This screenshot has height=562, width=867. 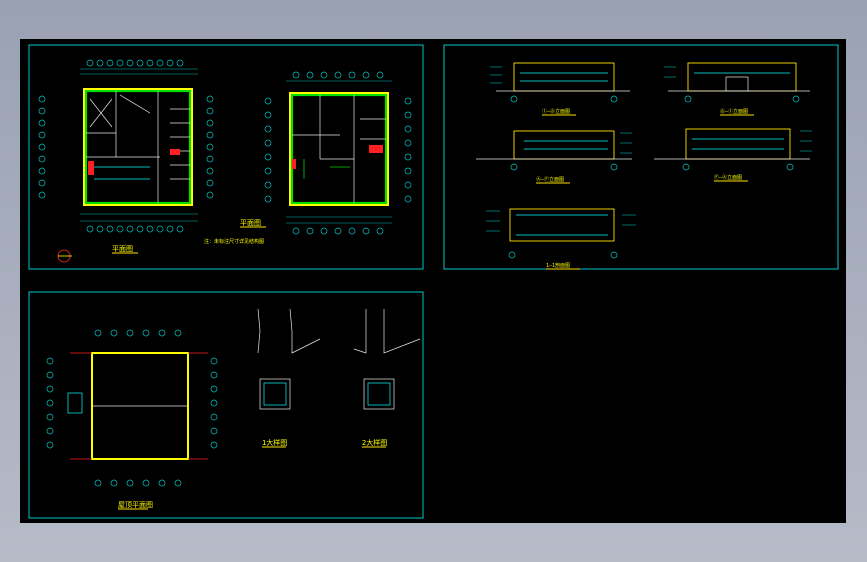 What do you see at coordinates (138, 147) in the screenshot?
I see `plan1-outer-wall` at bounding box center [138, 147].